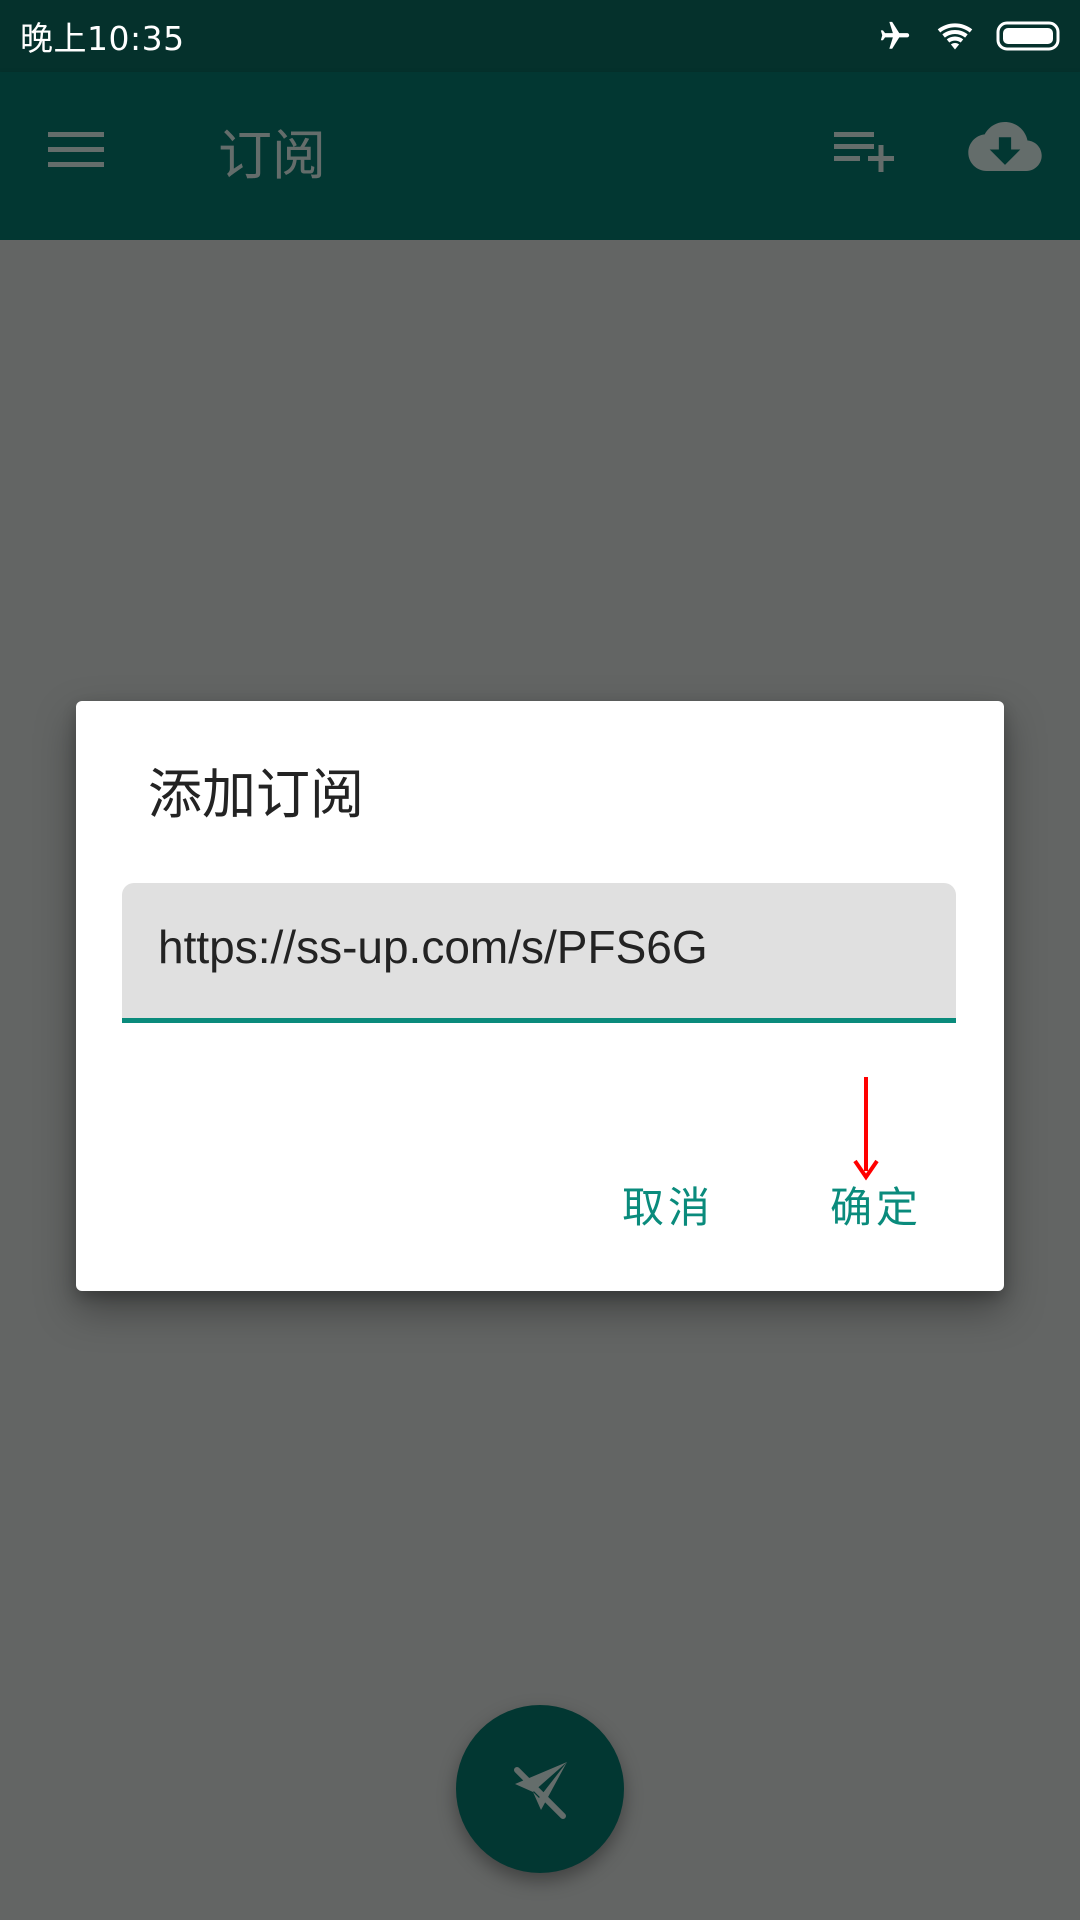  Describe the element at coordinates (102, 38) in the screenshot. I see `status-time: 晚上10:35` at that location.